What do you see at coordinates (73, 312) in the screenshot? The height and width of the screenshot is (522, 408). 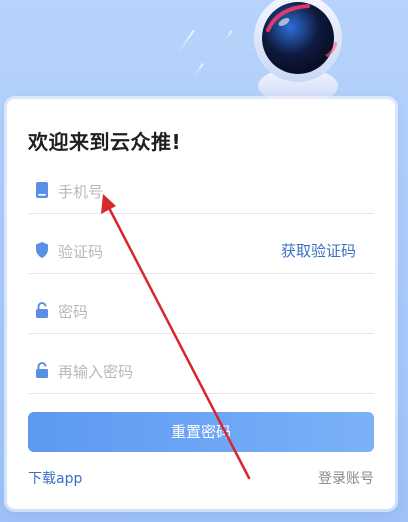 I see `password-placeholder: 密码` at bounding box center [73, 312].